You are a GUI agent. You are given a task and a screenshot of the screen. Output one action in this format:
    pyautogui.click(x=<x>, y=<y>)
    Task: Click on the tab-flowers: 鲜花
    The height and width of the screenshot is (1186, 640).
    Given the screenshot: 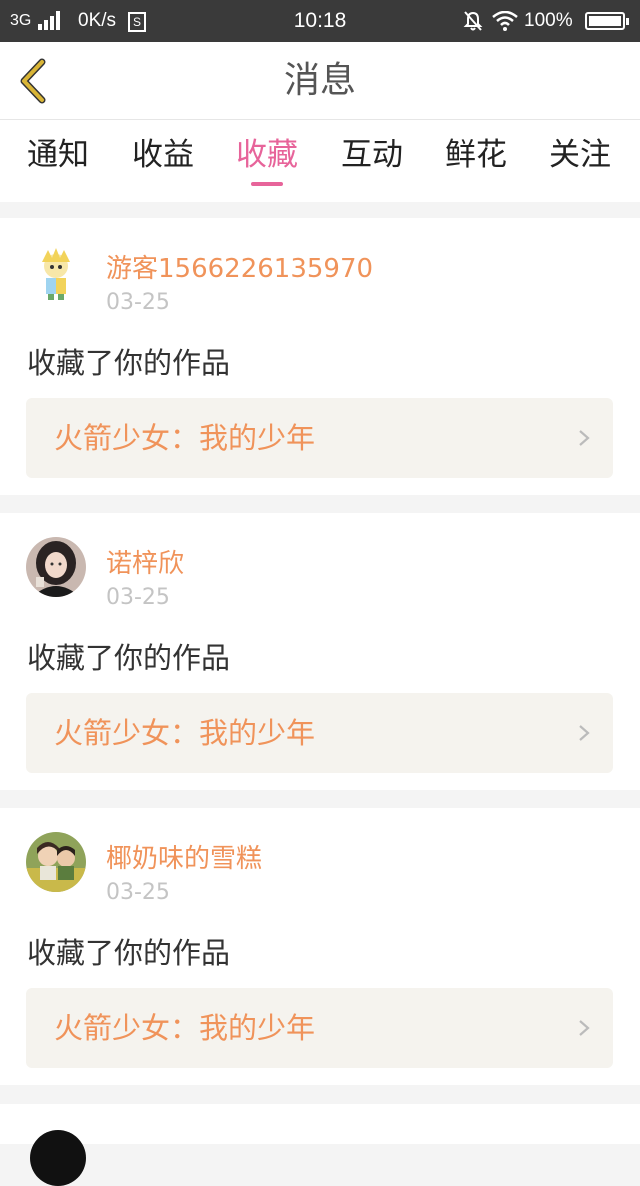 What is the action you would take?
    pyautogui.click(x=476, y=161)
    